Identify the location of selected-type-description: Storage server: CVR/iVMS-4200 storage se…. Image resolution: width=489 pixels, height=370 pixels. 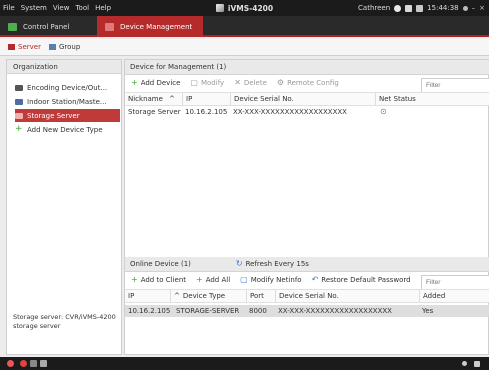
(64, 321).